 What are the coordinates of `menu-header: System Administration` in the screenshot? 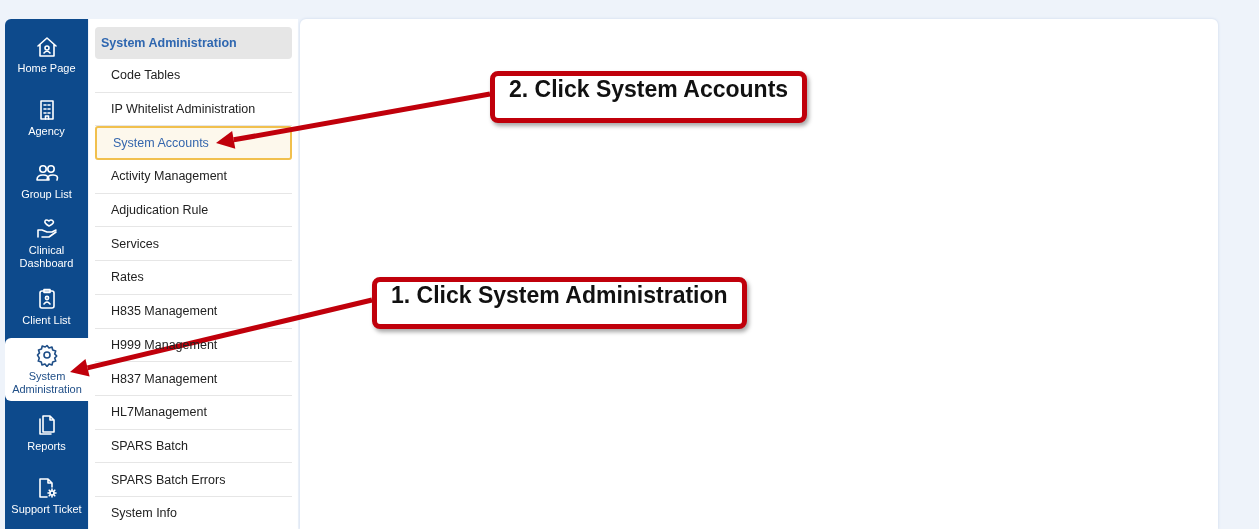 It's located at (193, 43).